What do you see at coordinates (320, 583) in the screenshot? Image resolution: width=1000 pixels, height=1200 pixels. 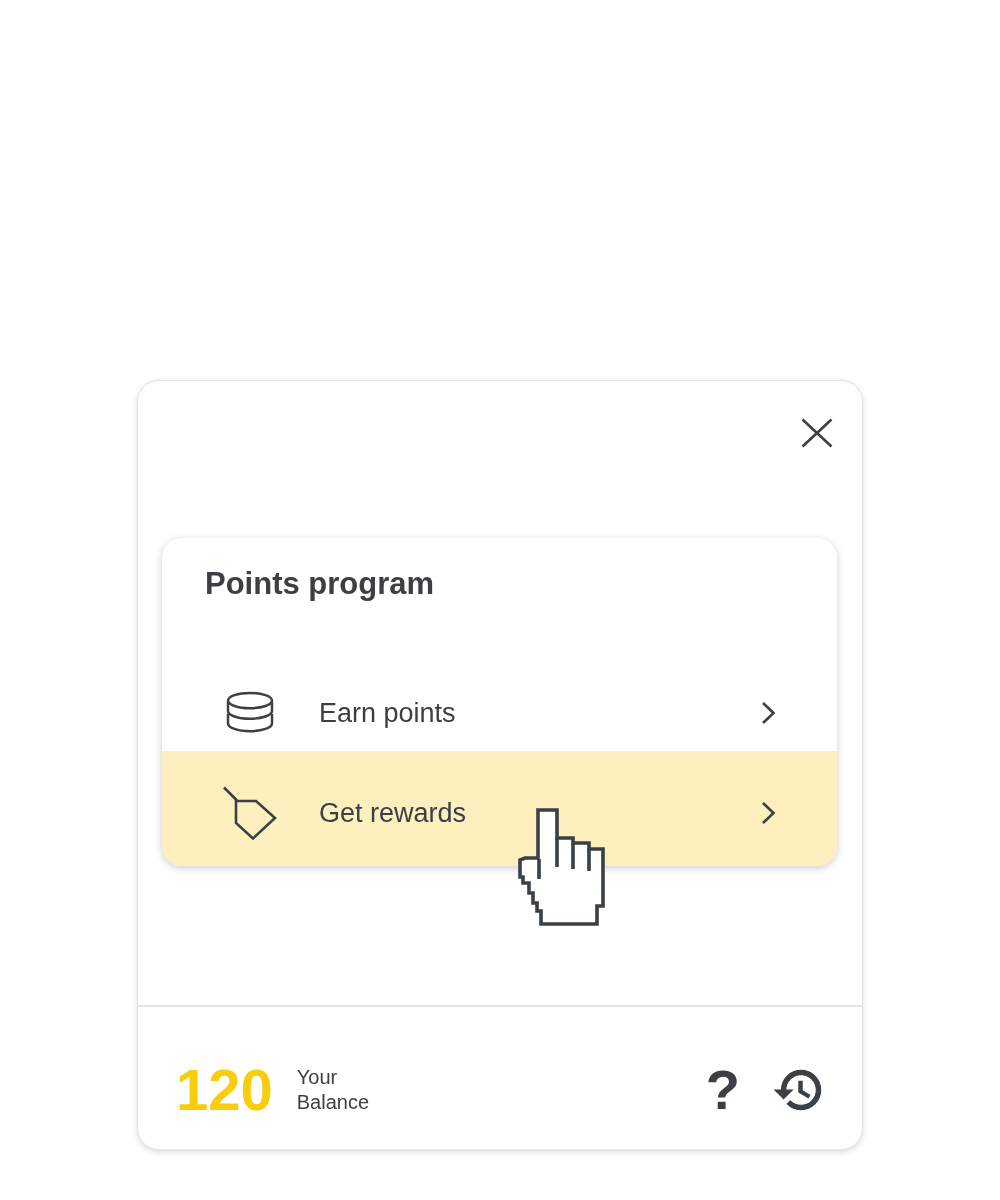 I see `menu-title: Points program` at bounding box center [320, 583].